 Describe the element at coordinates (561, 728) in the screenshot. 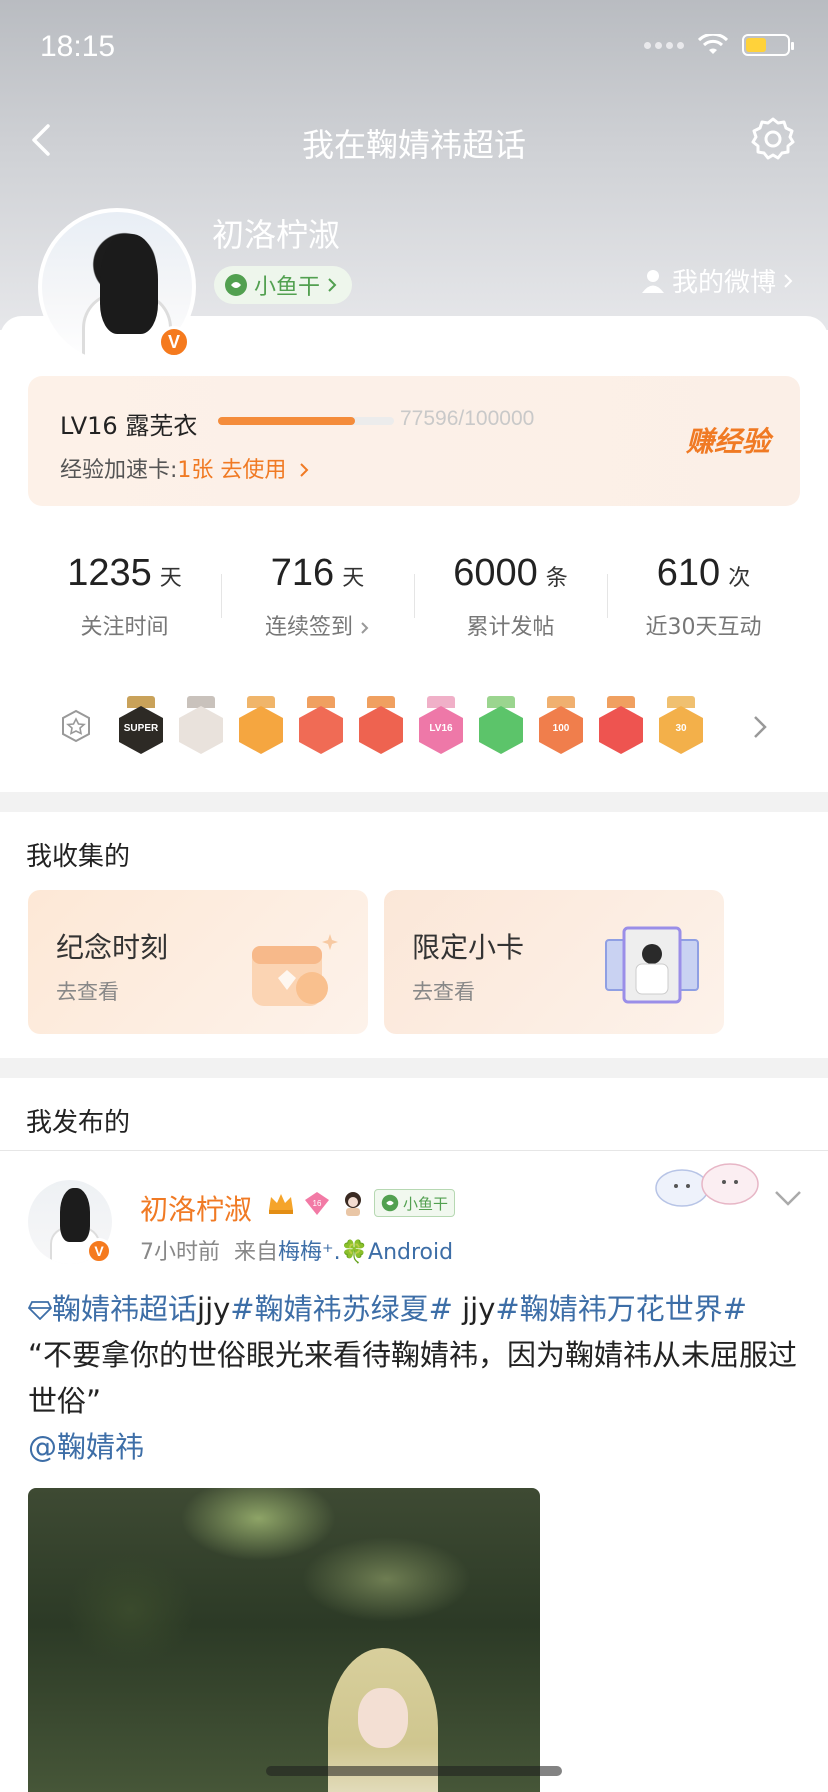

I see `badge-label: 100` at that location.